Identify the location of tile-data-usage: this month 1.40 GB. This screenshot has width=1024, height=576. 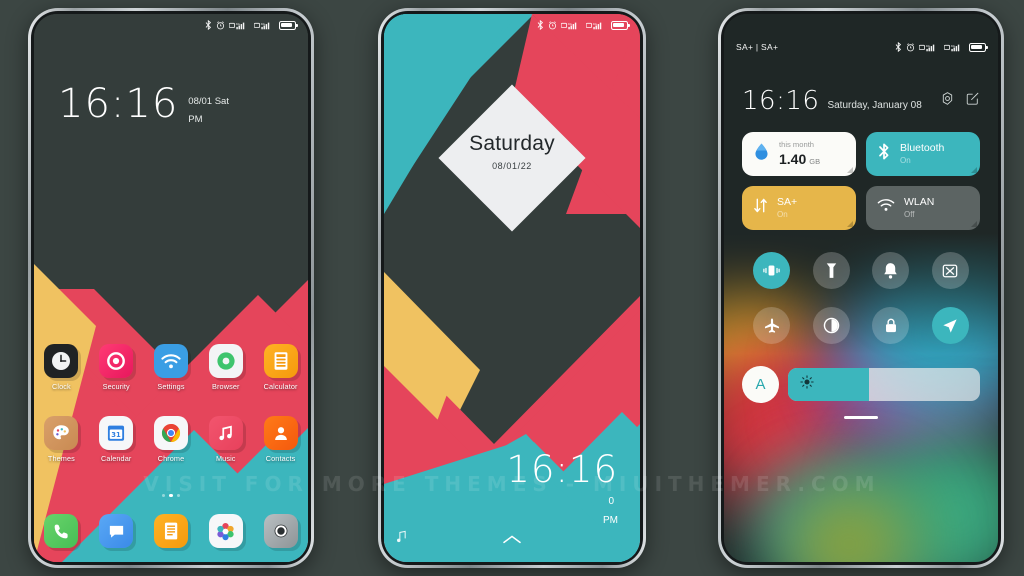
(799, 154).